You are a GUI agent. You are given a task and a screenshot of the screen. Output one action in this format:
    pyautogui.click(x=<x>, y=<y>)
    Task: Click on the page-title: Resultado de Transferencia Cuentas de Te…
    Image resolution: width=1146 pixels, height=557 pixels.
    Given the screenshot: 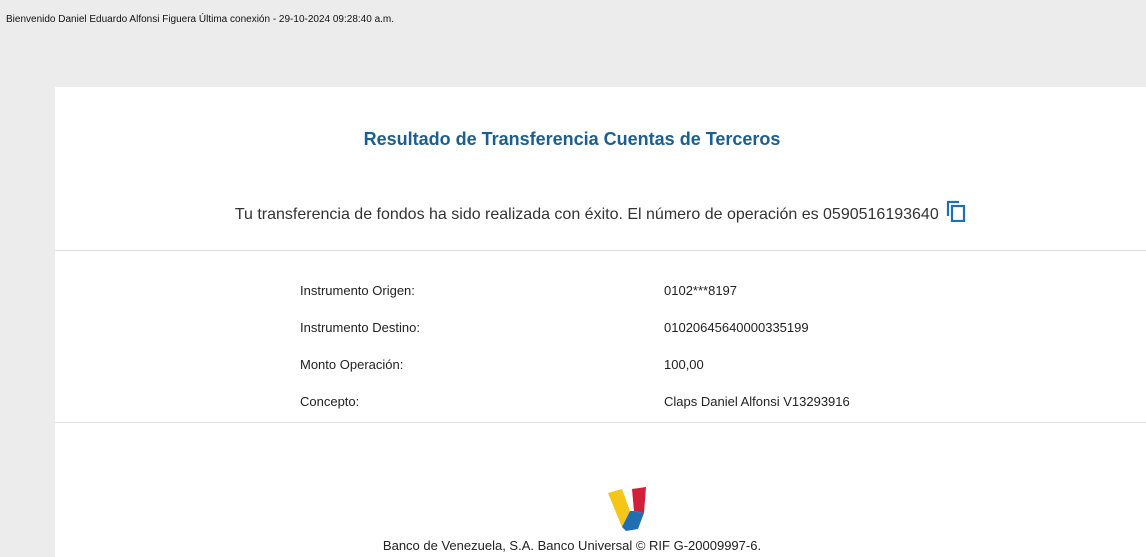 What is the action you would take?
    pyautogui.click(x=572, y=139)
    